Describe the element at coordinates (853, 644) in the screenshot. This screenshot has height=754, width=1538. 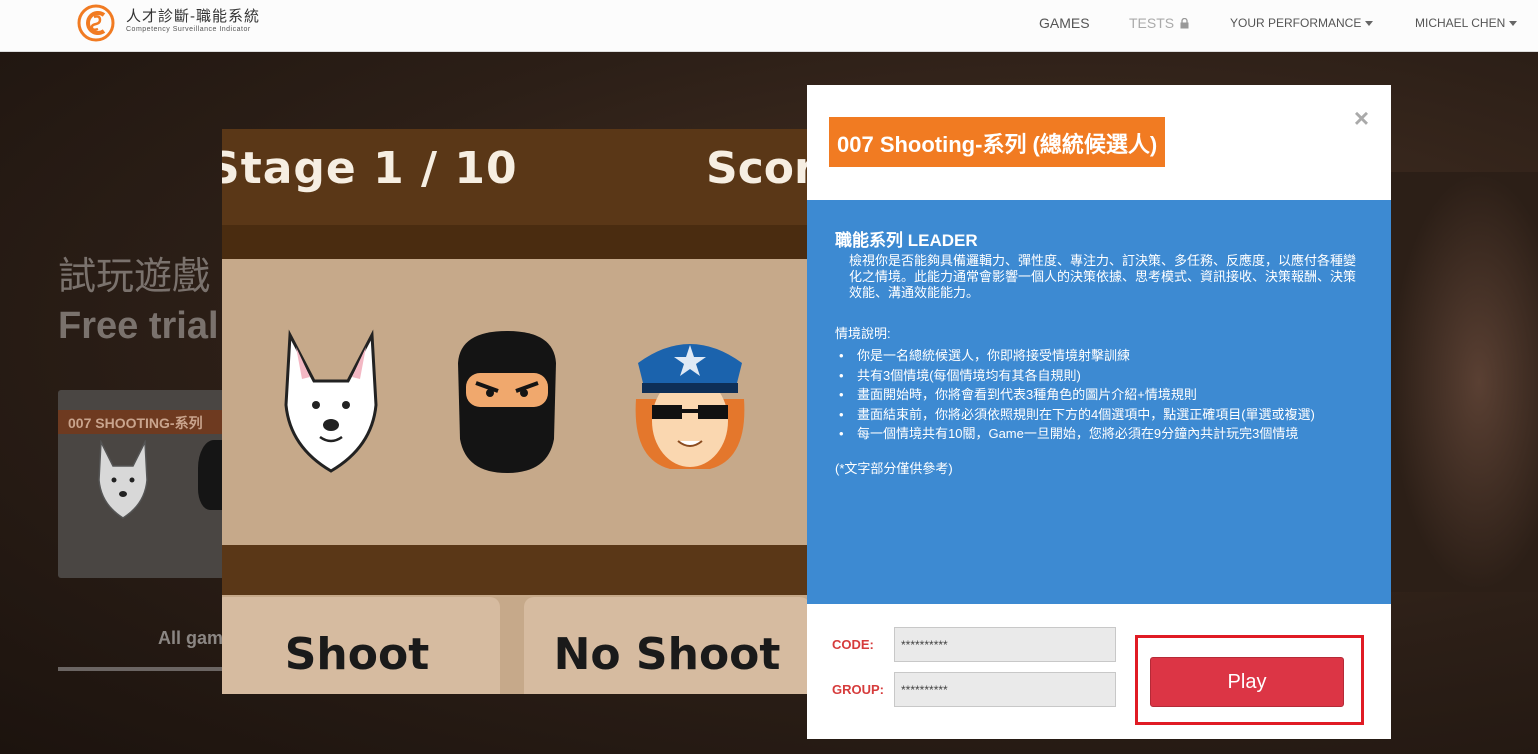
I see `code-label: CODE:` at that location.